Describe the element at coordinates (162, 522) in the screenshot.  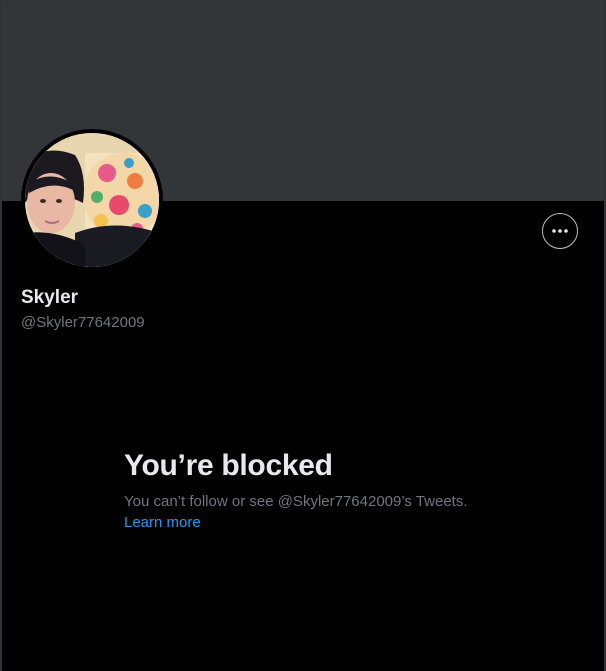
I see `learn-more-link: Learn more` at that location.